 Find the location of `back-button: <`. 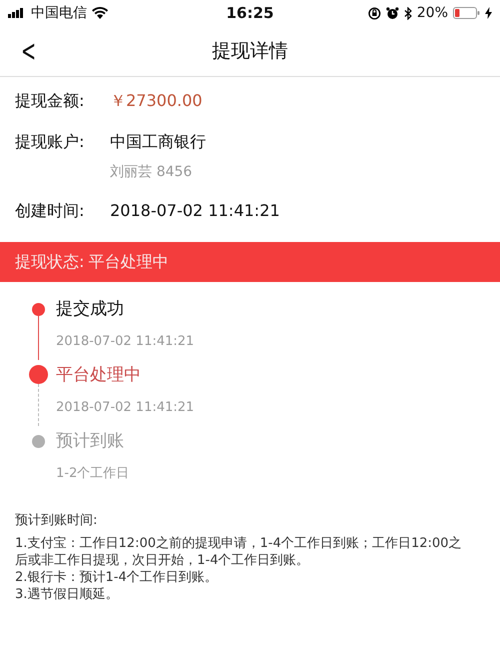

back-button: < is located at coordinates (29, 52).